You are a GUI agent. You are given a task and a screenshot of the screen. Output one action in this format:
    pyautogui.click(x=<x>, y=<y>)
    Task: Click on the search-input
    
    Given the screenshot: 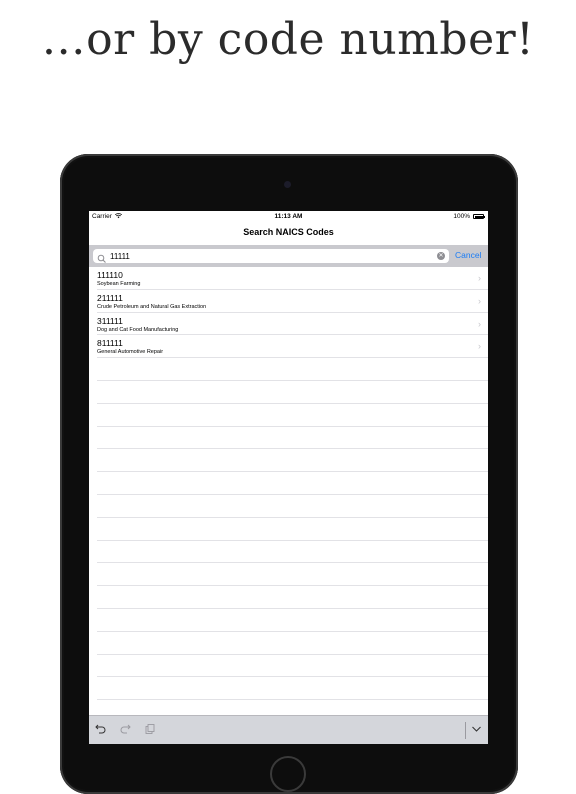 What is the action you would take?
    pyautogui.click(x=270, y=256)
    